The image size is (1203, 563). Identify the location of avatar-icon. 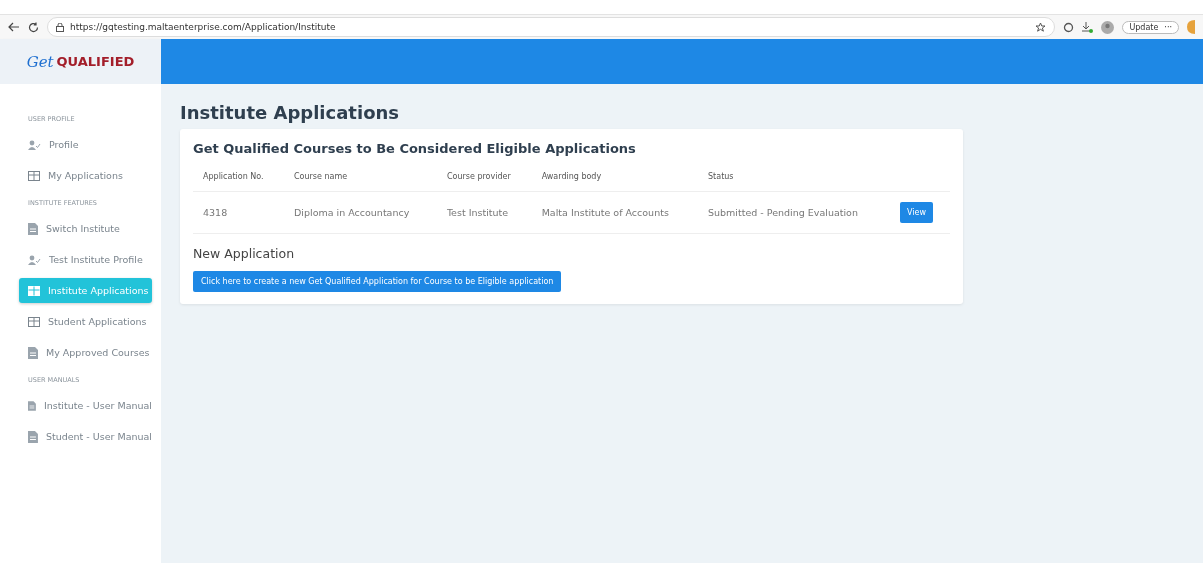
(1108, 27).